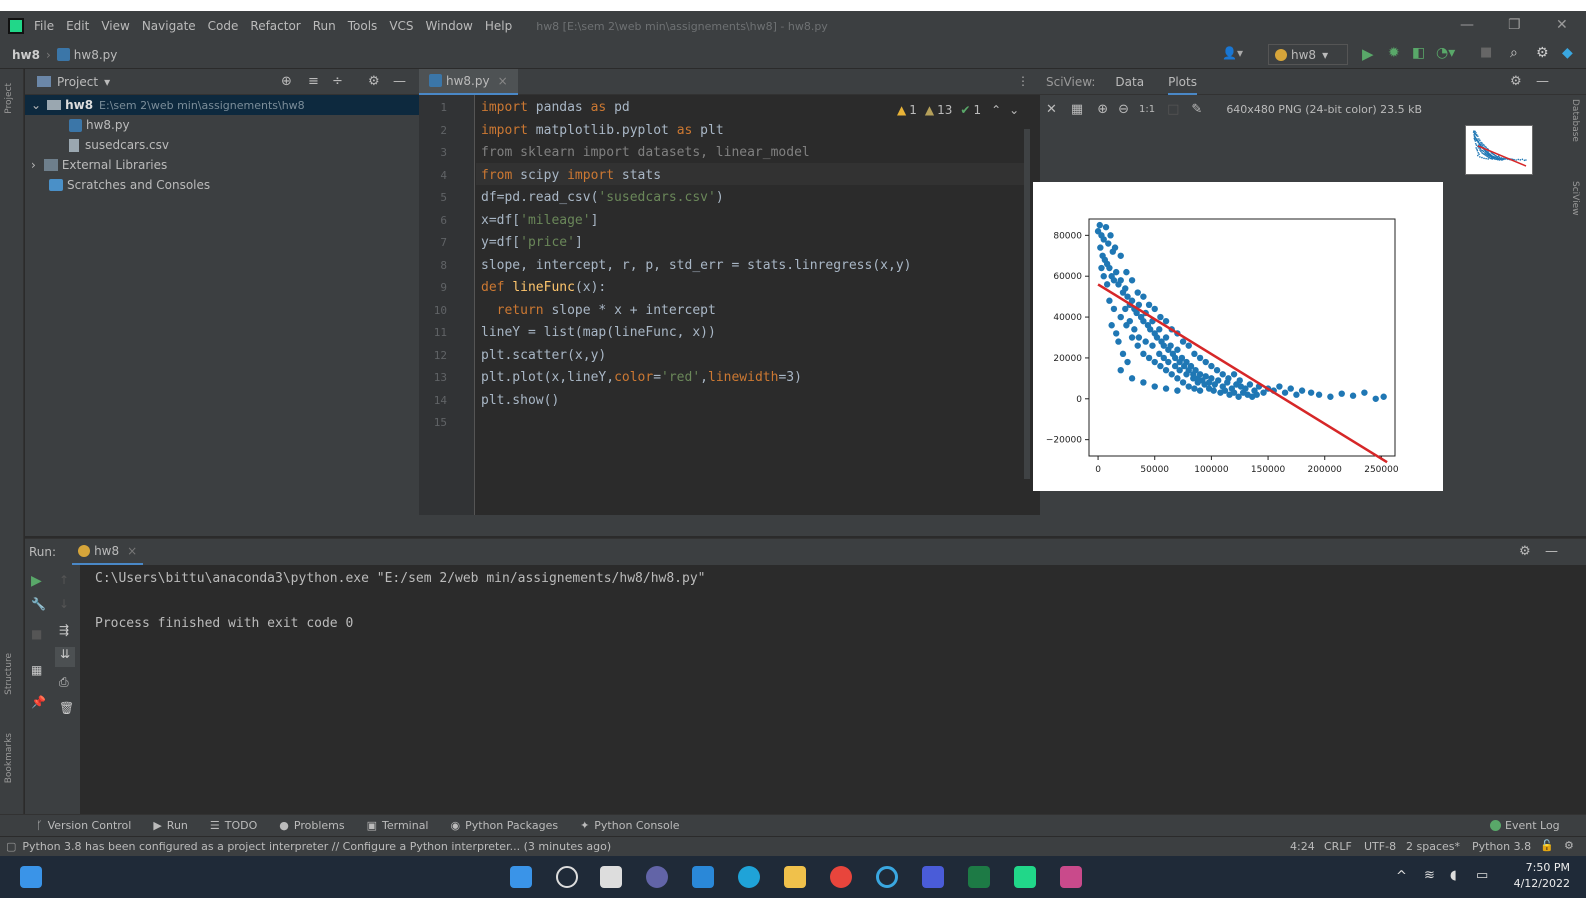 The height and width of the screenshot is (898, 1586). What do you see at coordinates (539, 220) in the screenshot?
I see `code-line: x=df['mileage']` at bounding box center [539, 220].